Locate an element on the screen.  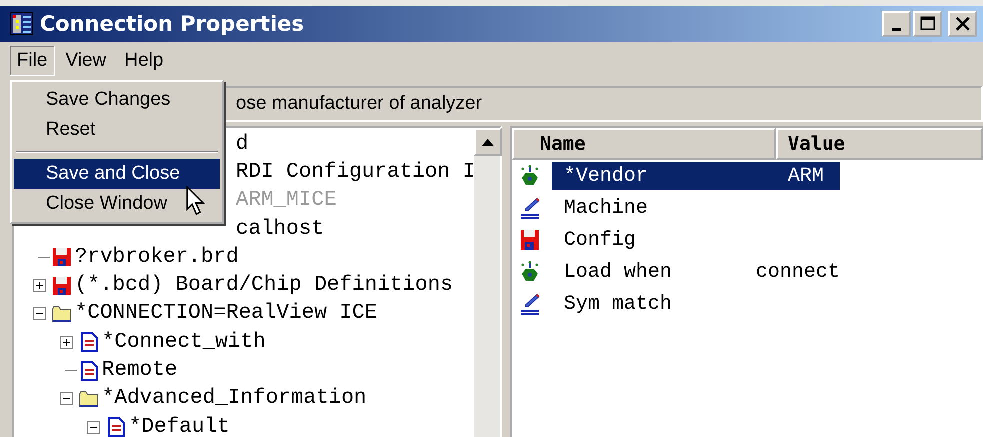
menu-item: Close Window is located at coordinates (117, 204).